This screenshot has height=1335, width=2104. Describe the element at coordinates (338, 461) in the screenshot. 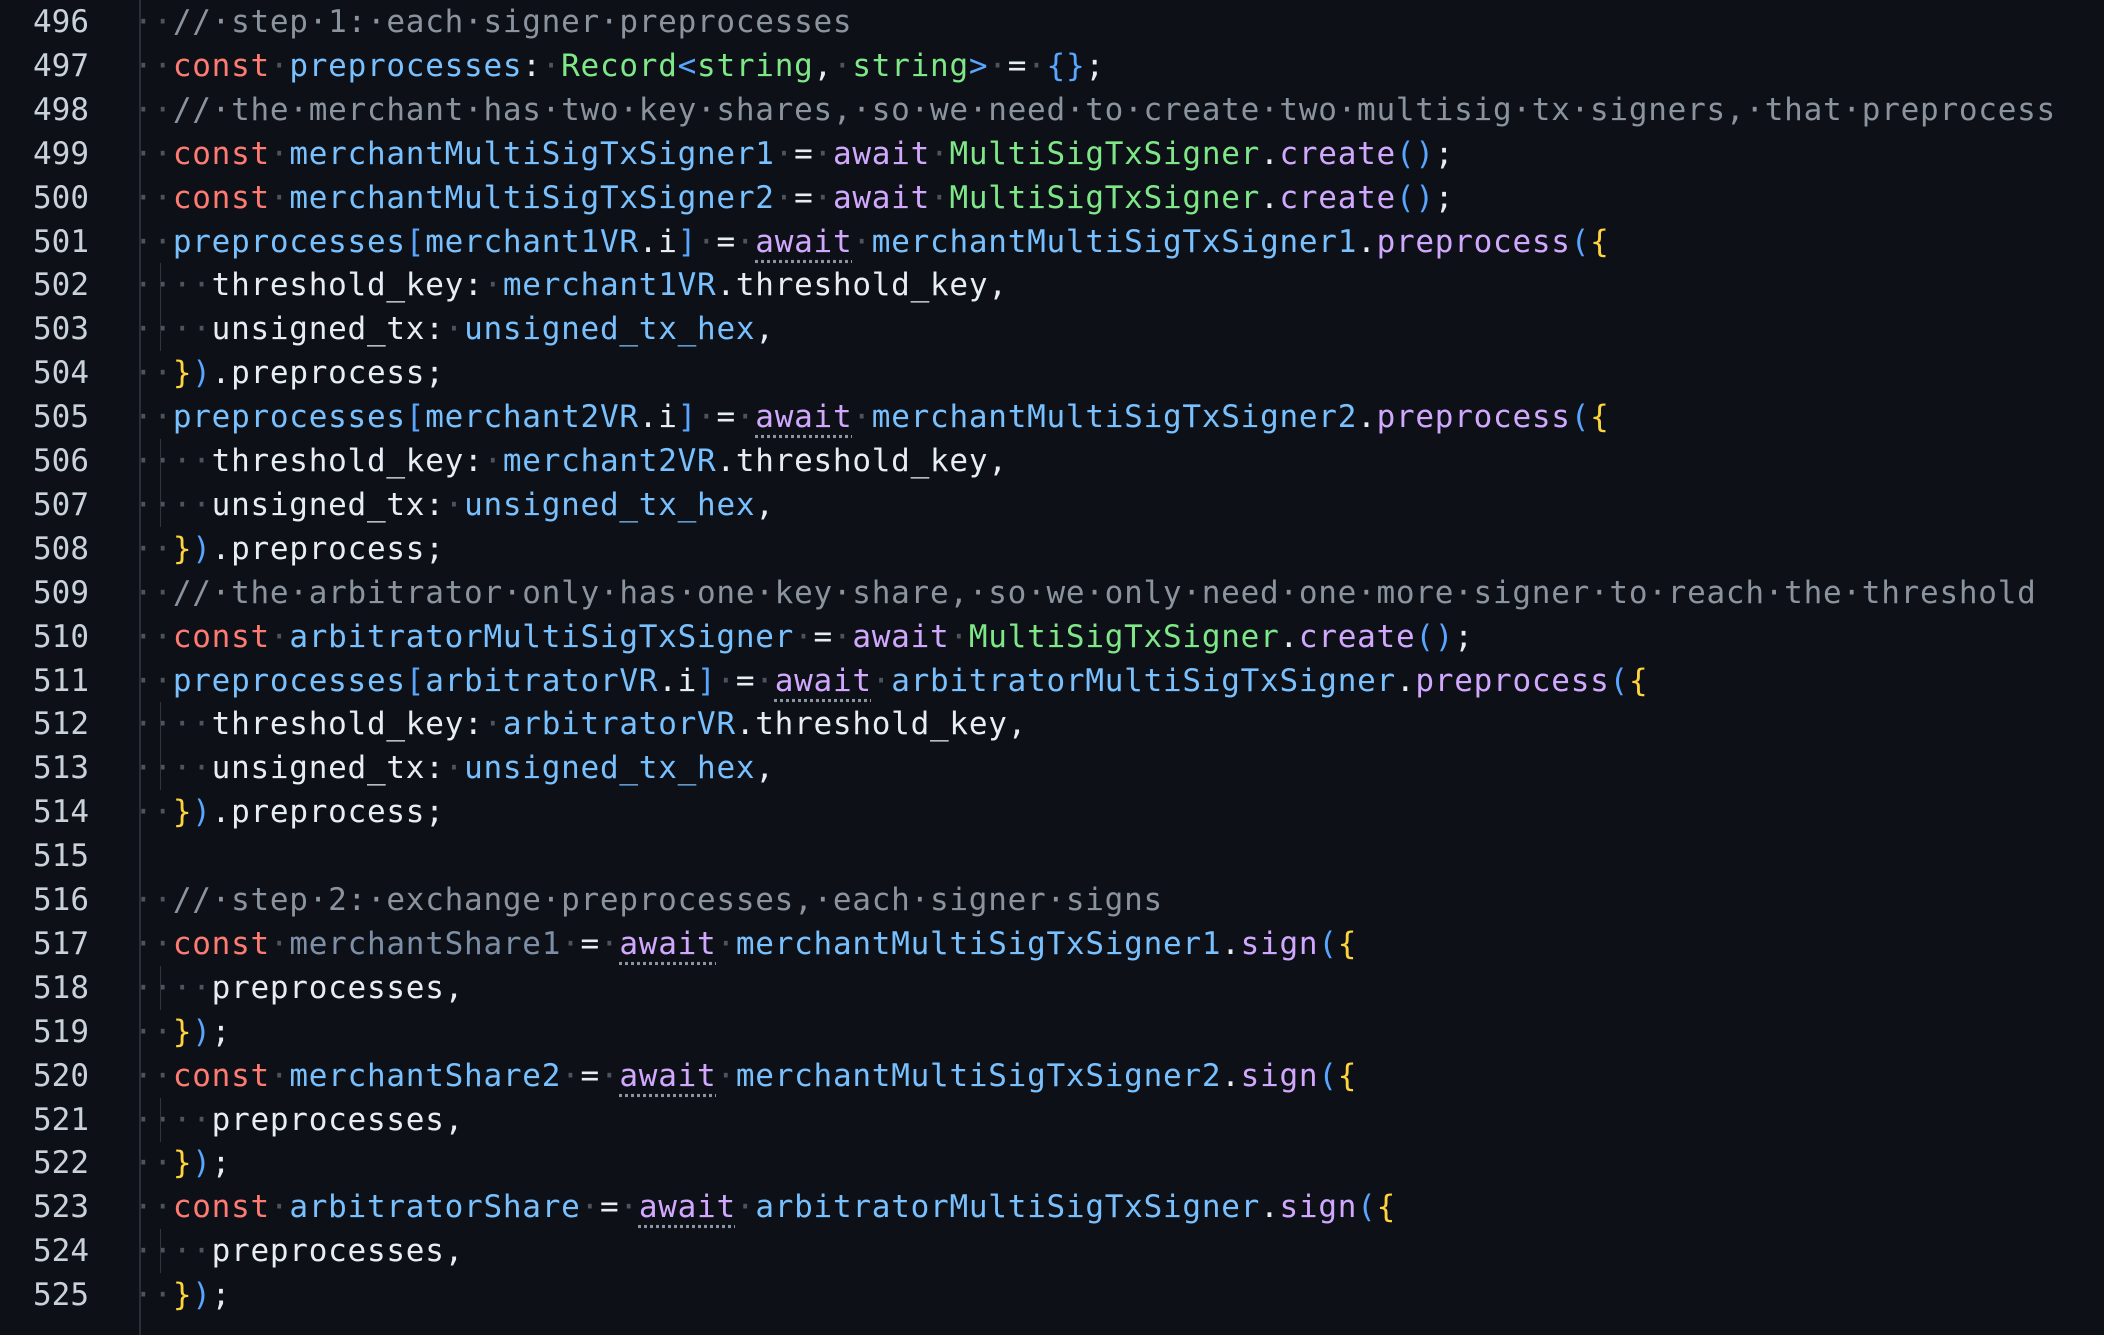

I see `token-prop: threshold_key` at that location.